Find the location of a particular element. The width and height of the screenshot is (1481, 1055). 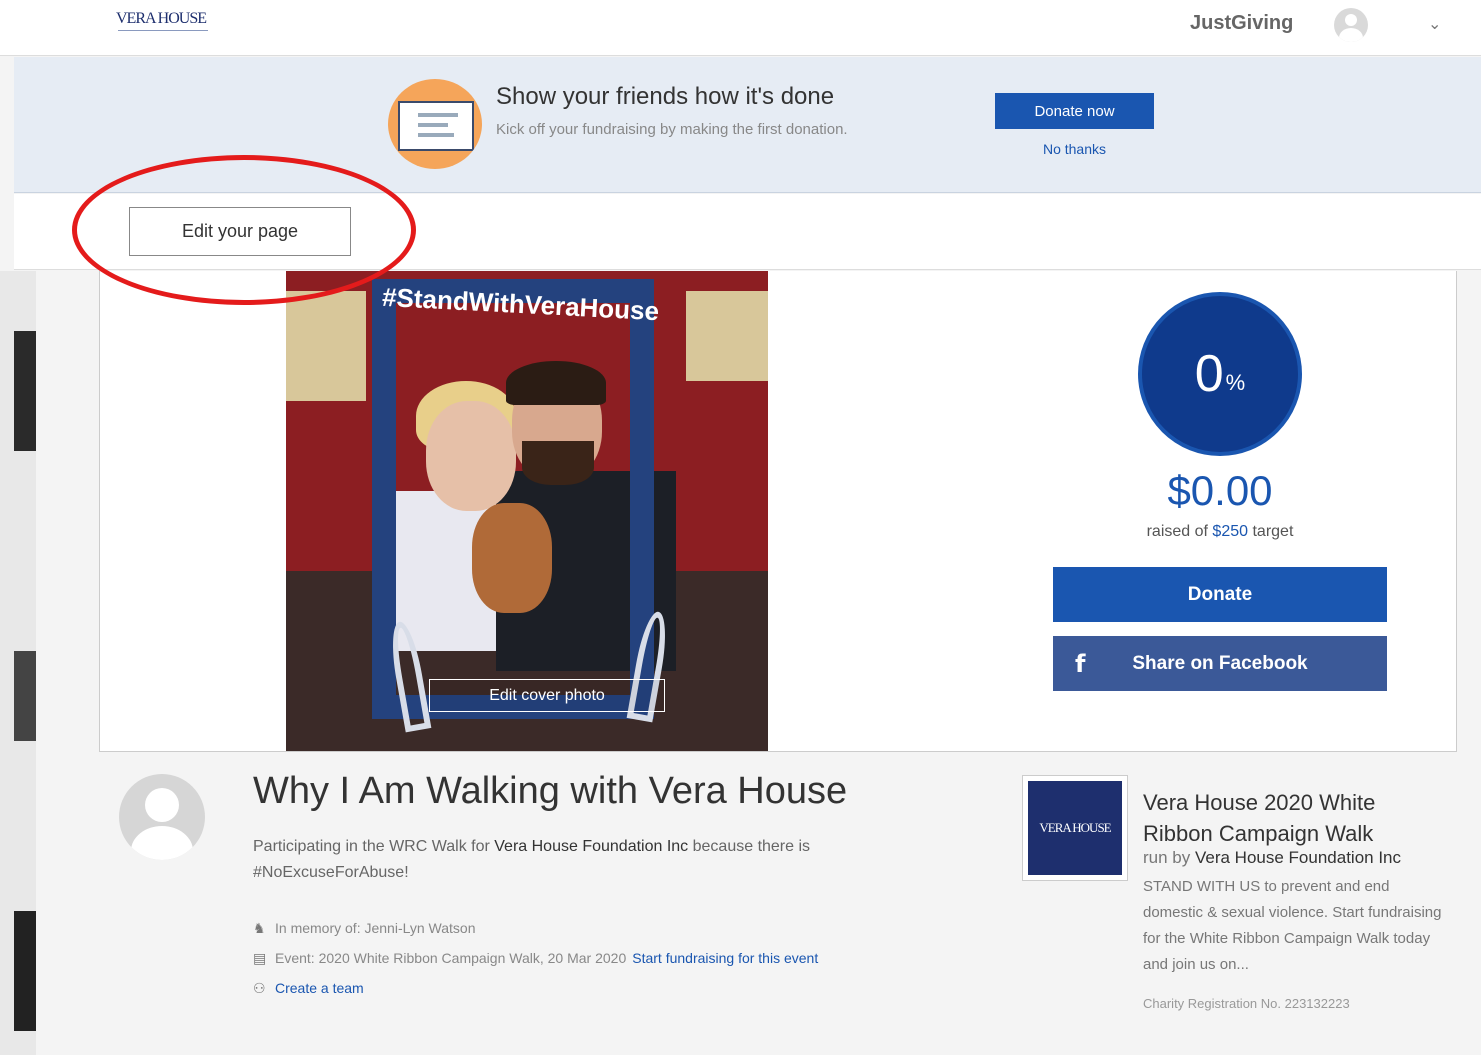

percent-sign: % is located at coordinates (1235, 382).